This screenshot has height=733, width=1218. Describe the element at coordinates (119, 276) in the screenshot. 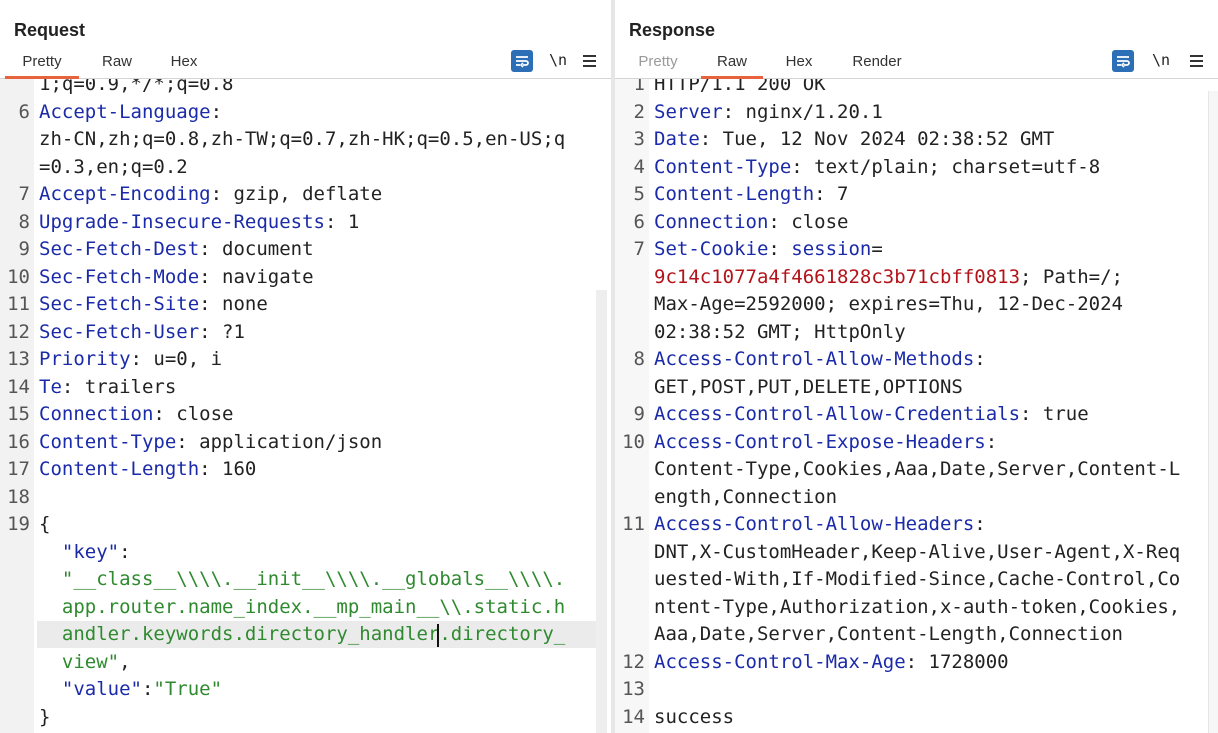

I see `header-name: Sec-Fetch-Mode` at that location.